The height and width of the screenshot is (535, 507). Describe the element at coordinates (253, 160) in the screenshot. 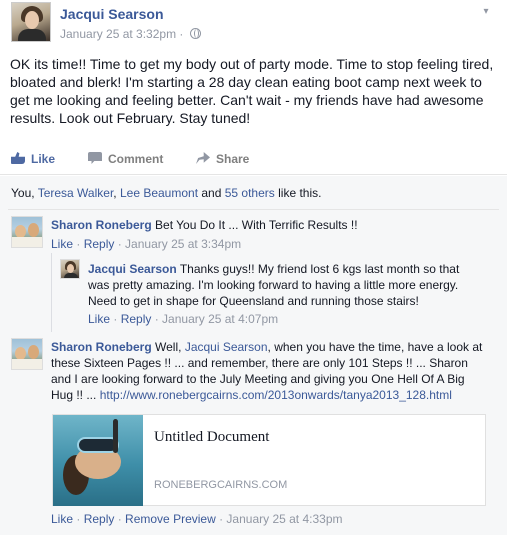

I see `post-action-bar: Like Comment Share` at that location.